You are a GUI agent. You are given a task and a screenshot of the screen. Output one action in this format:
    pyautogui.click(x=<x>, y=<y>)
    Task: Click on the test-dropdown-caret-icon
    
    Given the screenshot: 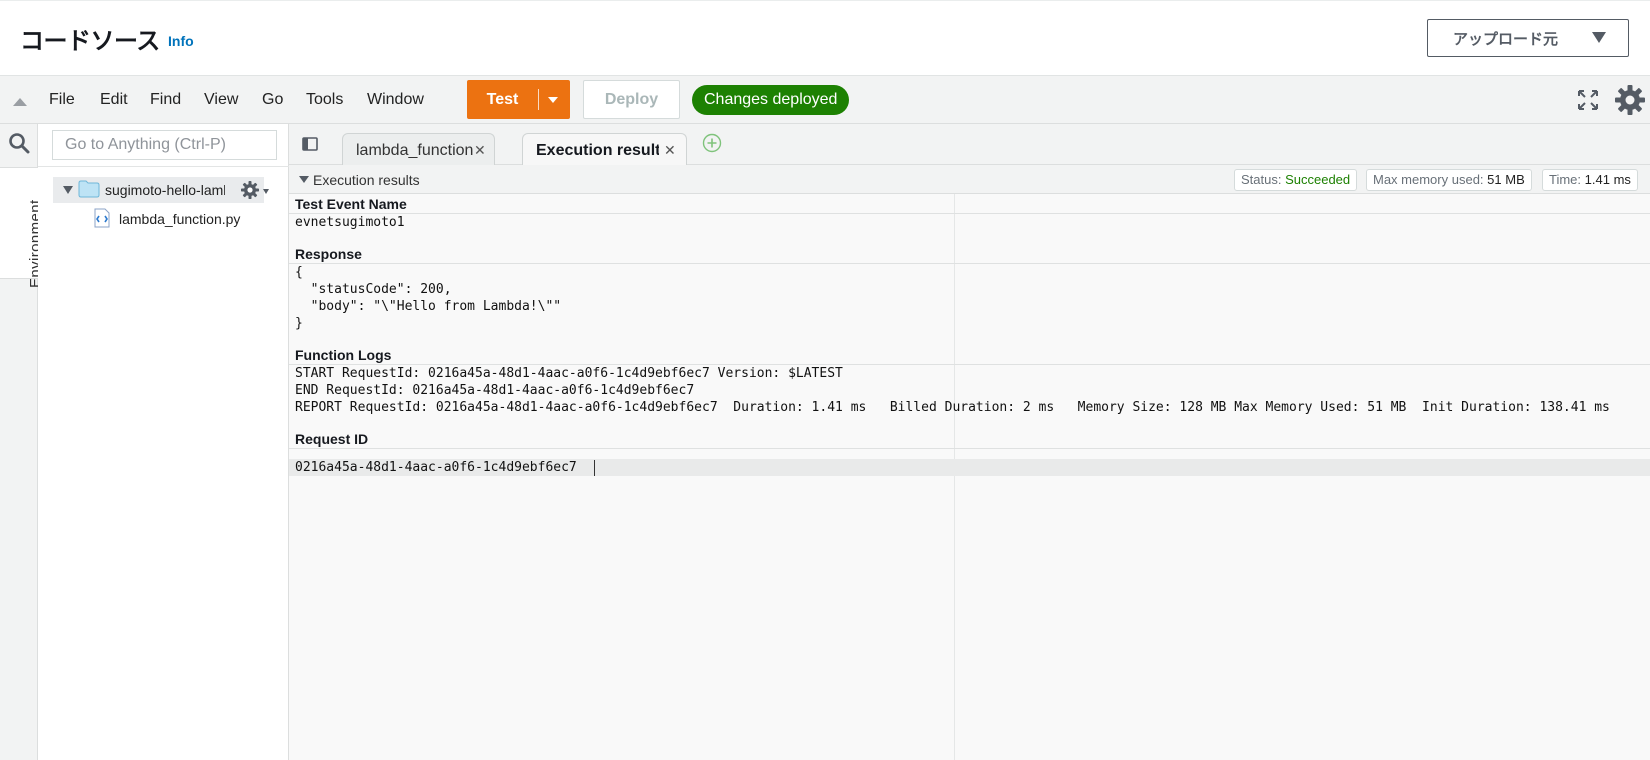 What is the action you would take?
    pyautogui.click(x=554, y=99)
    